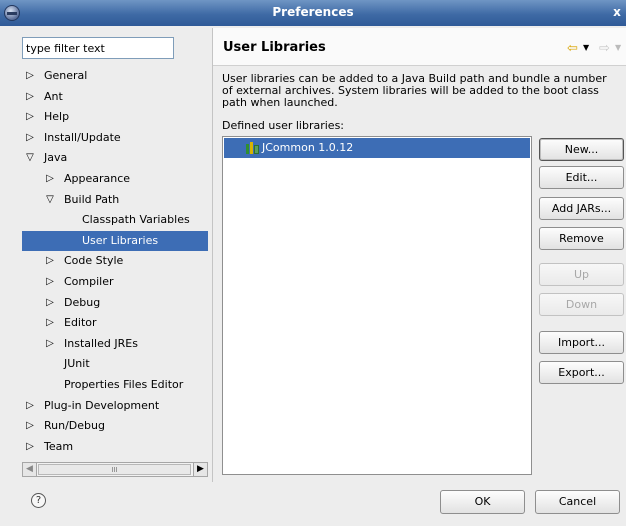 The image size is (626, 526). Describe the element at coordinates (115, 97) in the screenshot. I see `tree-item: ▷ Ant` at that location.